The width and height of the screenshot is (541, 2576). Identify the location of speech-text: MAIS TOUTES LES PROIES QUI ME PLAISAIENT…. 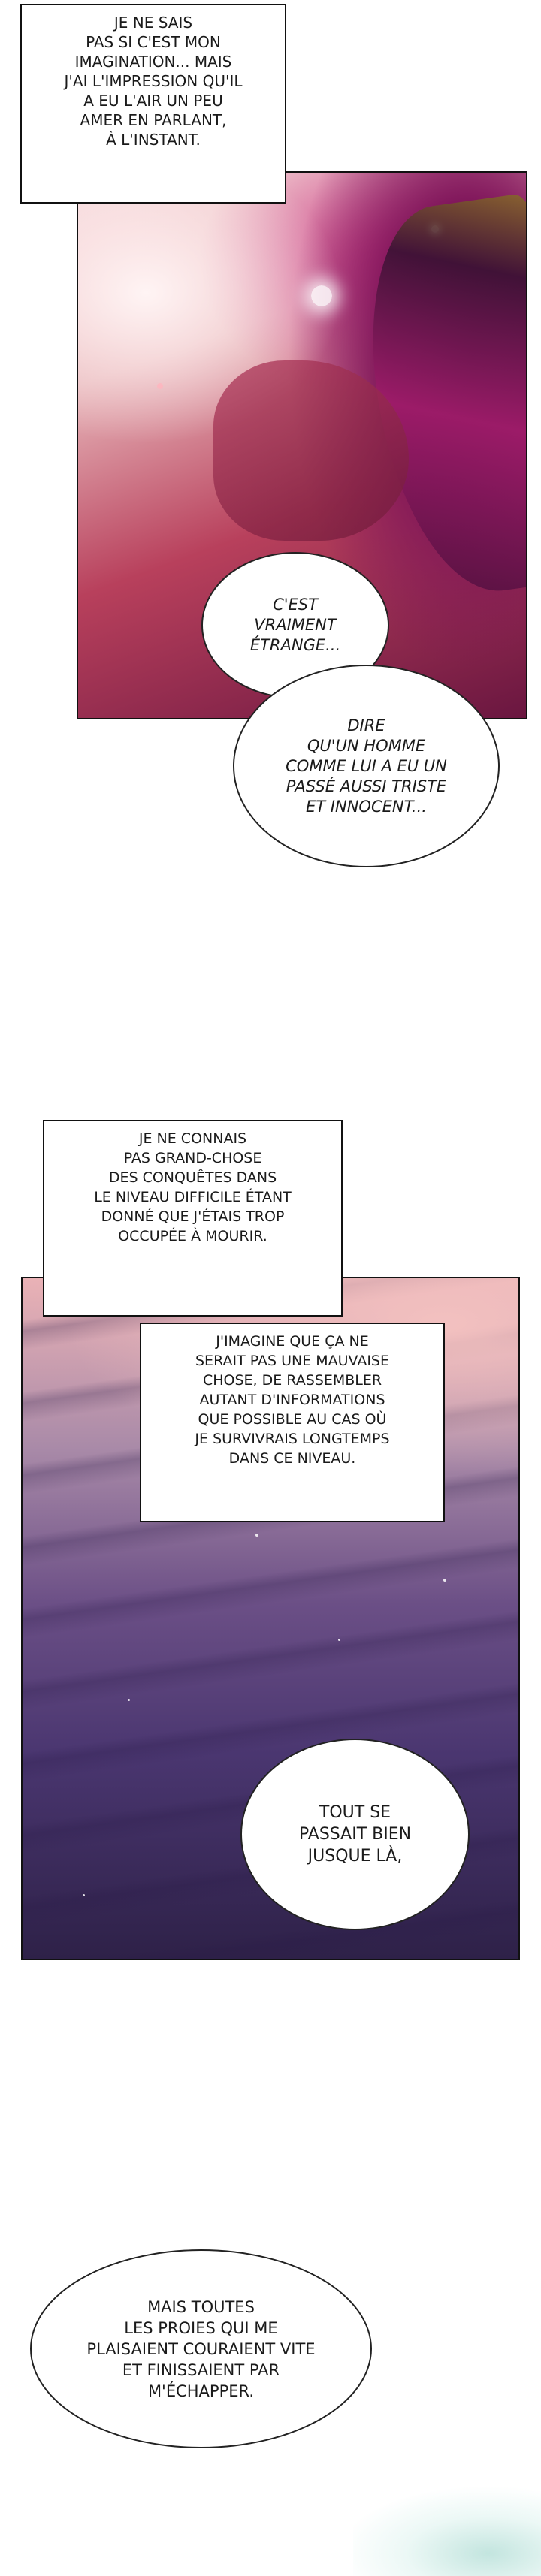
(201, 2348).